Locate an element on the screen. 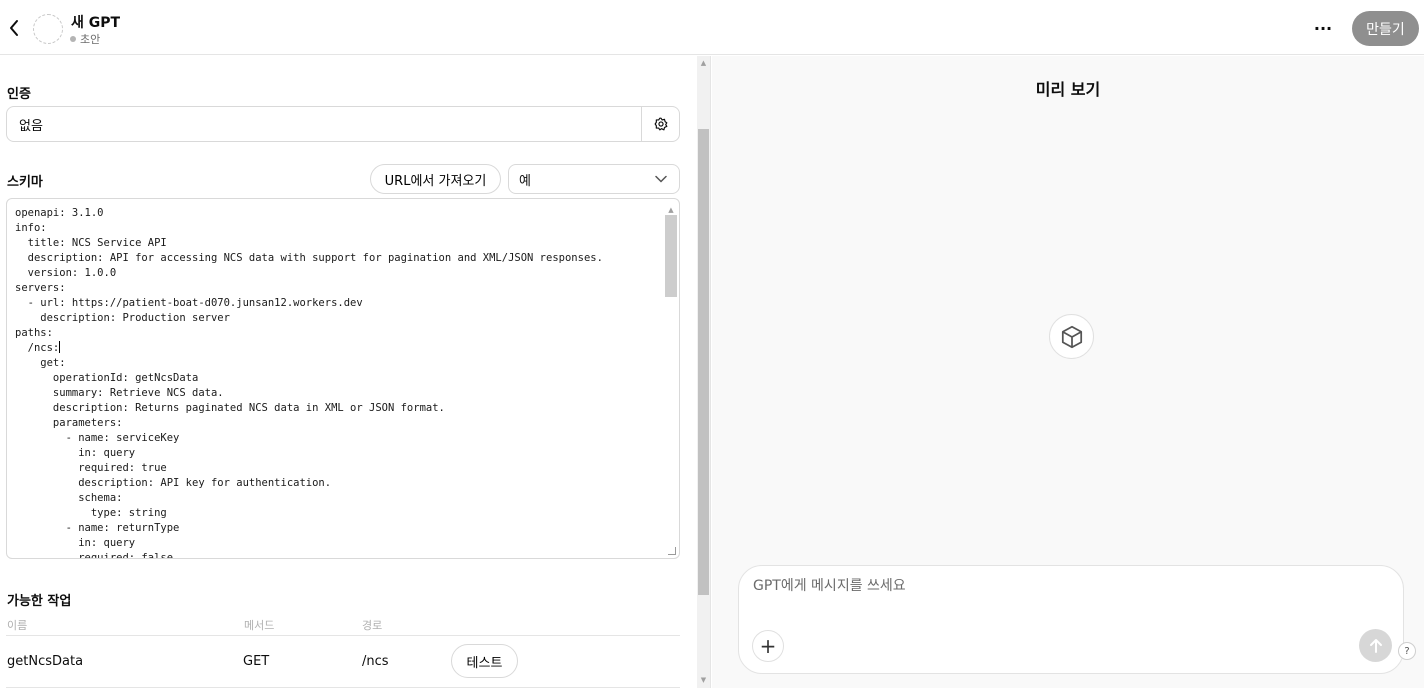  scroll-down-icon: ▼ is located at coordinates (703, 680).